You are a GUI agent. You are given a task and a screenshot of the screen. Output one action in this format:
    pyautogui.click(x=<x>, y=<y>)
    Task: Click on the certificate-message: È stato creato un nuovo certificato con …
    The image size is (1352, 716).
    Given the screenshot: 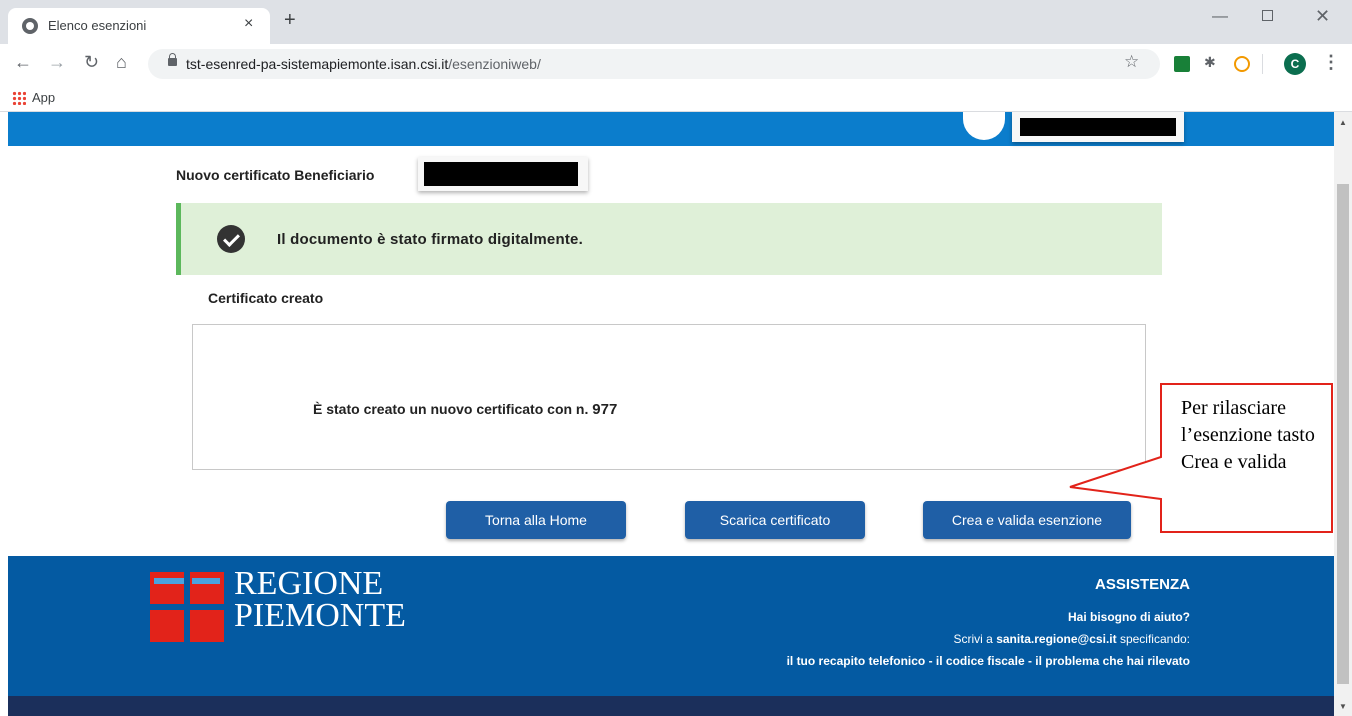 What is the action you would take?
    pyautogui.click(x=465, y=409)
    